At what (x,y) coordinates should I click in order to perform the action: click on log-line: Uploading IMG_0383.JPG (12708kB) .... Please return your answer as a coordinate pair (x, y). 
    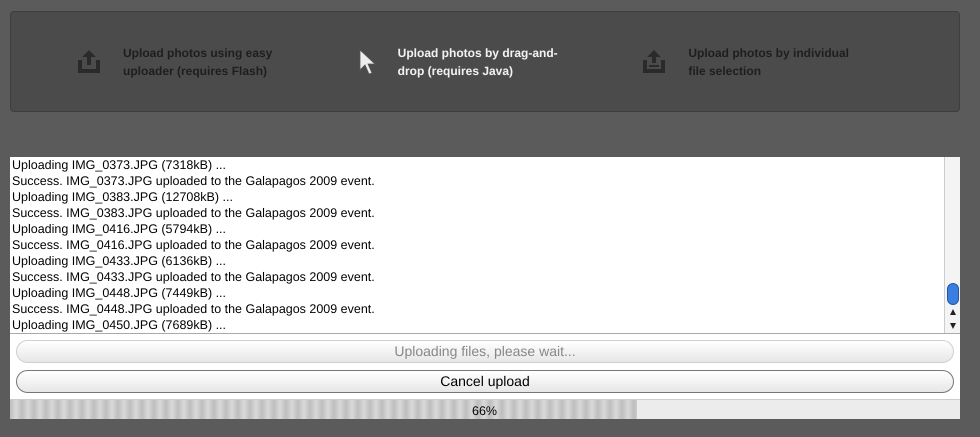
    Looking at the image, I should click on (123, 197).